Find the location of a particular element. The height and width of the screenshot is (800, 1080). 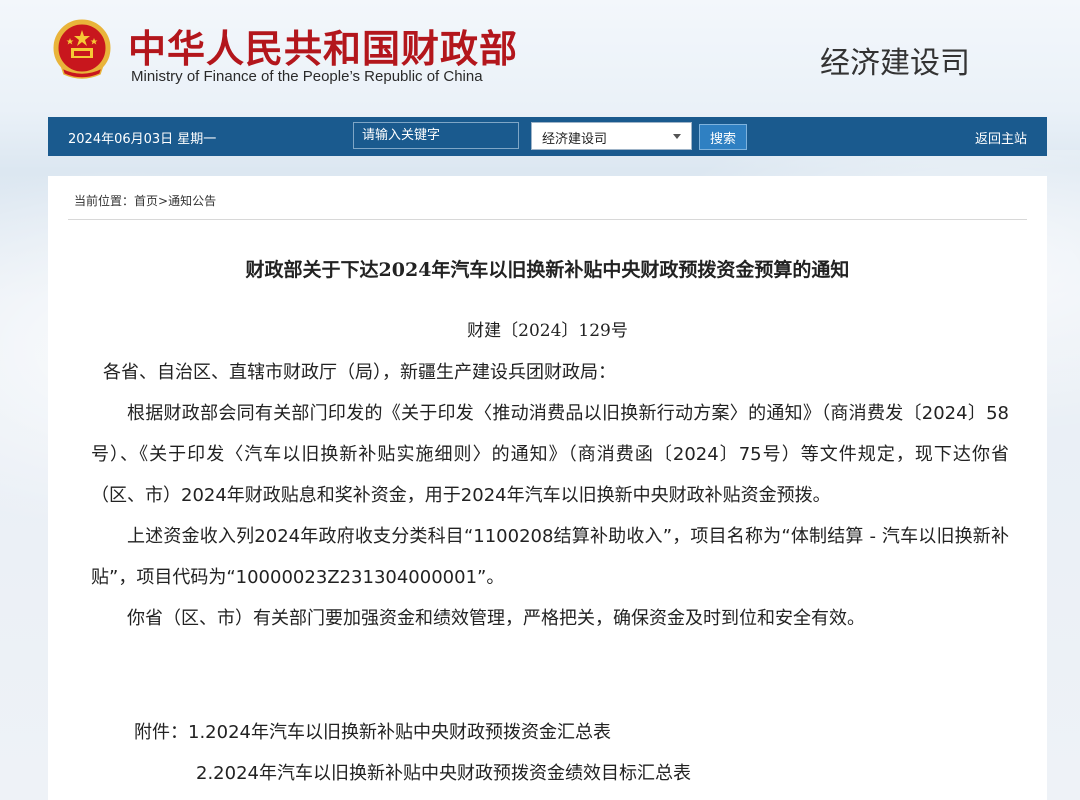

return-home-link: 返回主站 is located at coordinates (1001, 137).